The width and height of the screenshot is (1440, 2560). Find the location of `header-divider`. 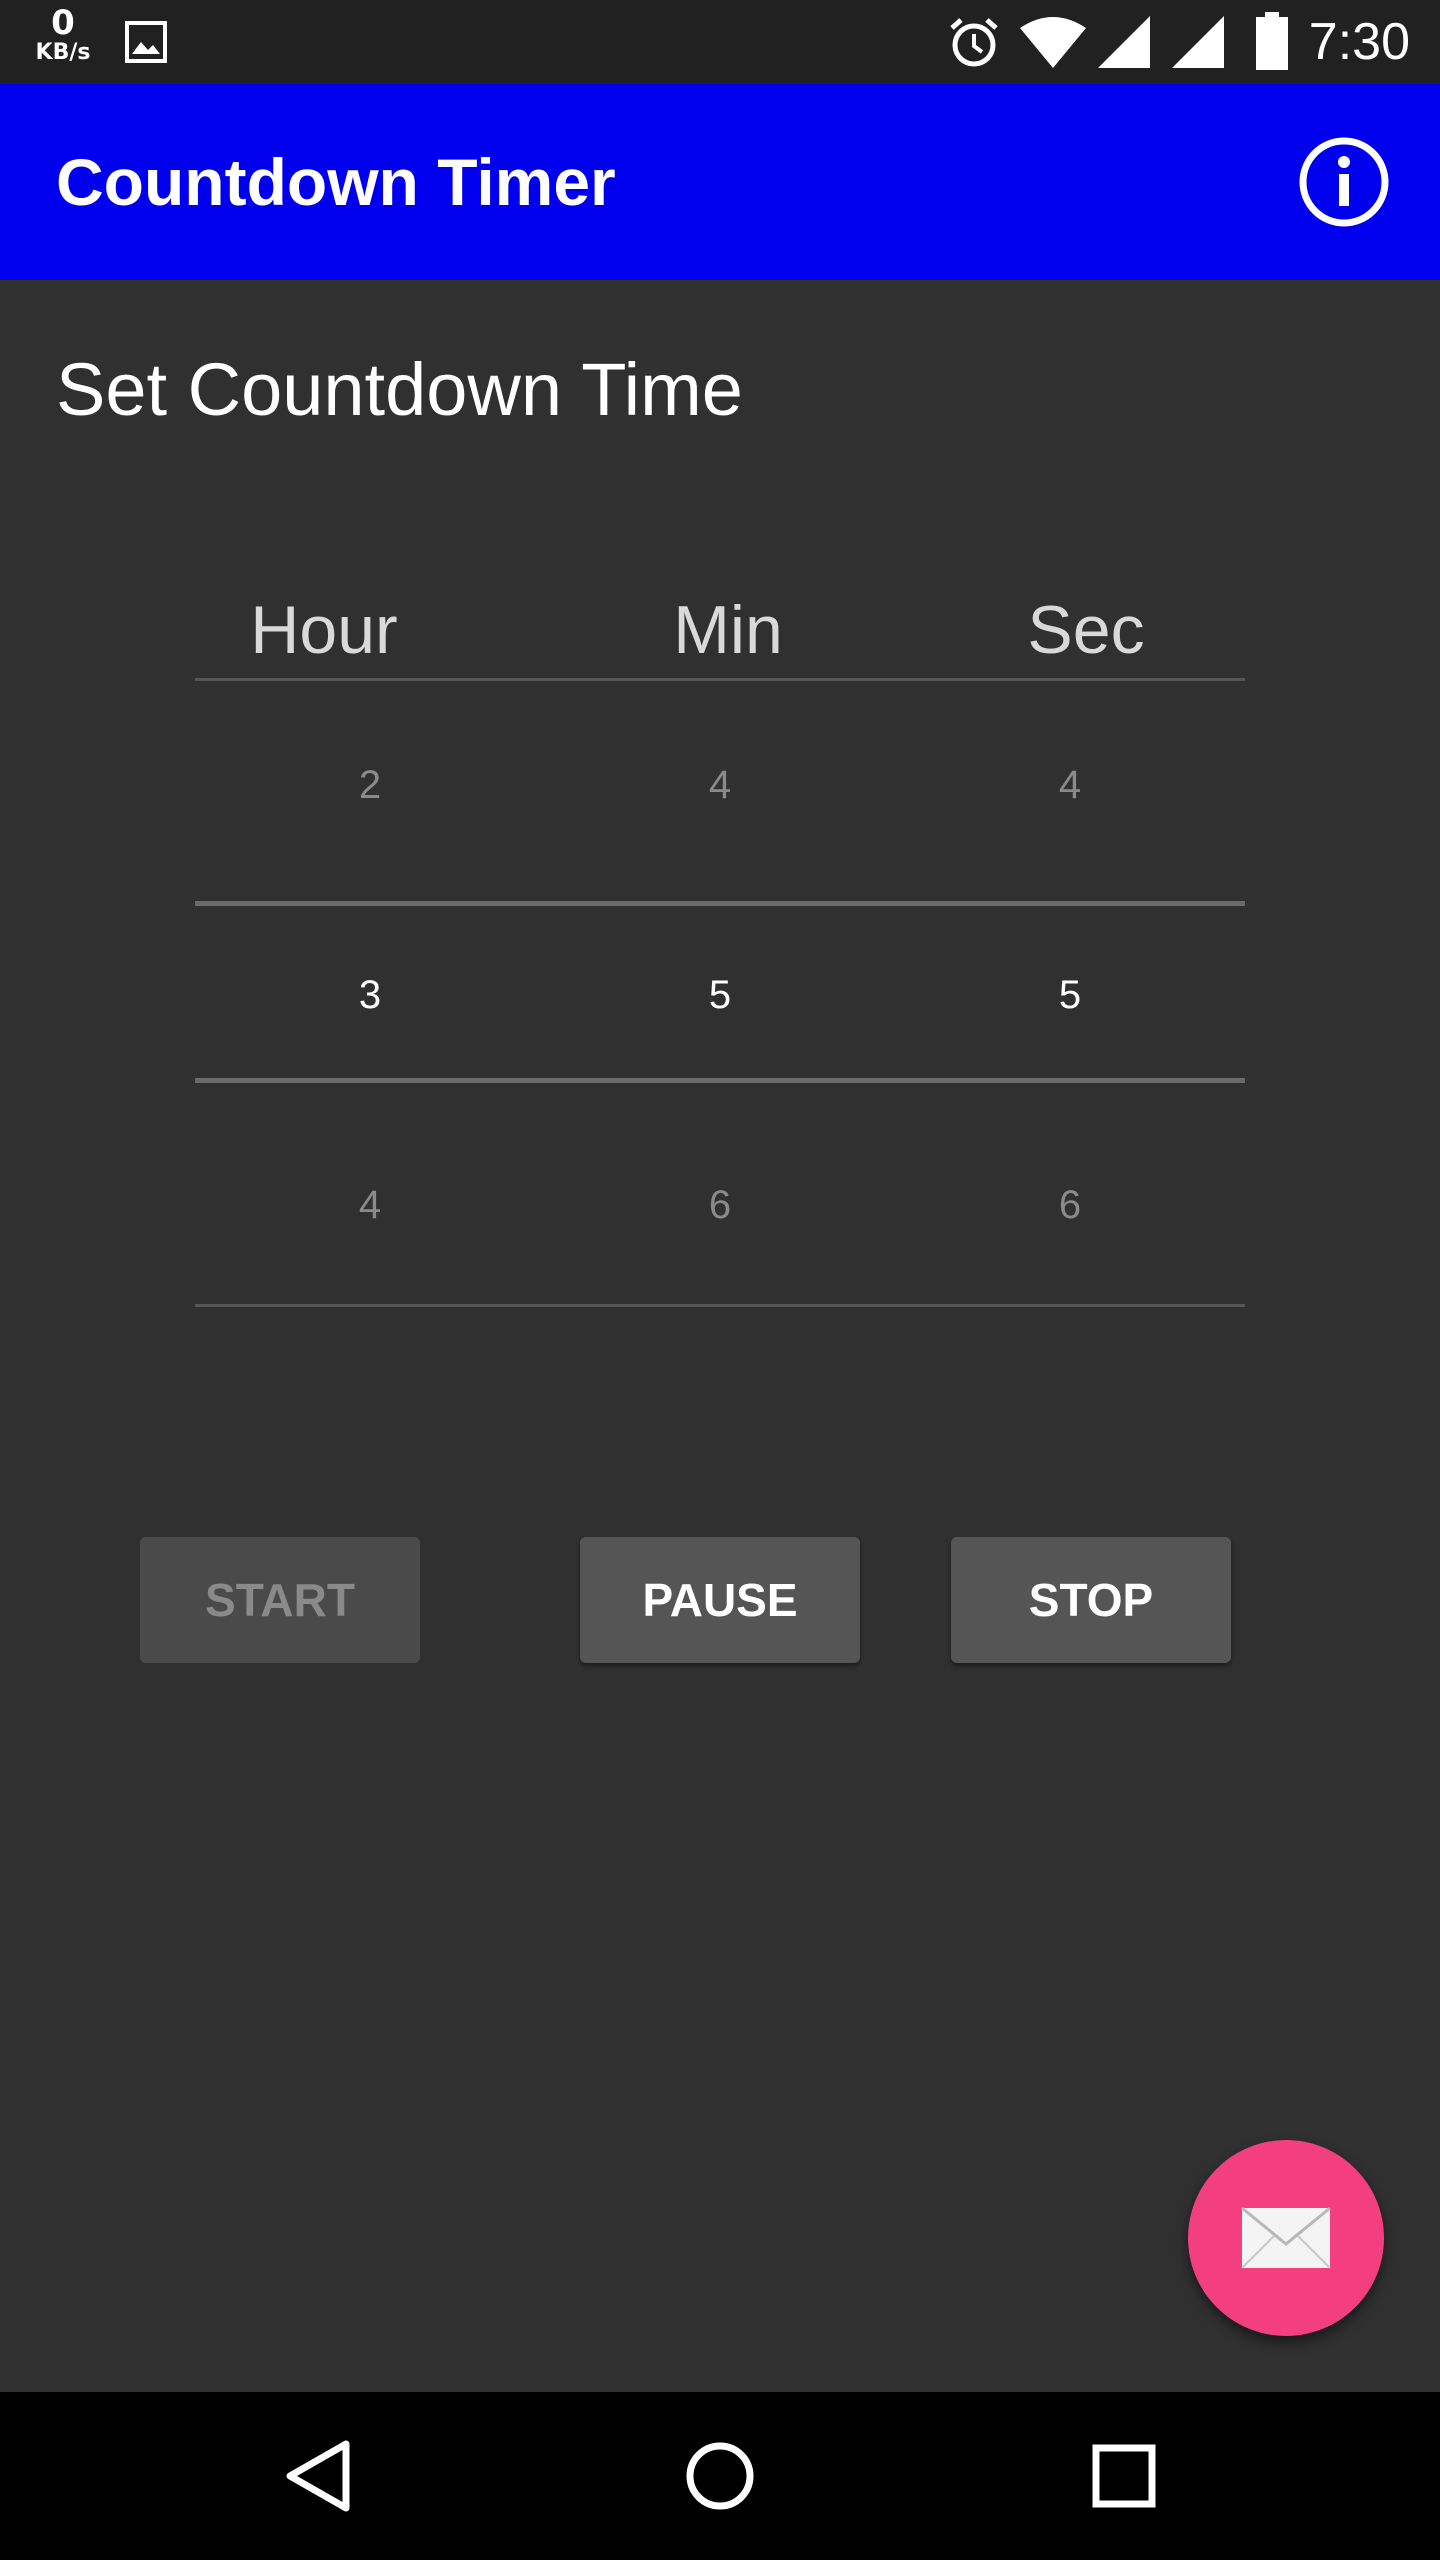

header-divider is located at coordinates (720, 679).